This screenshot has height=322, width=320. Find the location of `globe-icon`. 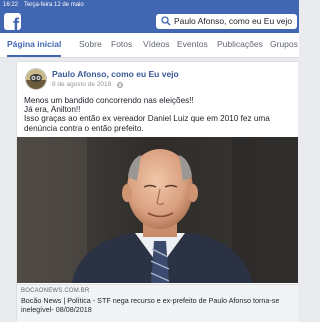

globe-icon is located at coordinates (120, 84).